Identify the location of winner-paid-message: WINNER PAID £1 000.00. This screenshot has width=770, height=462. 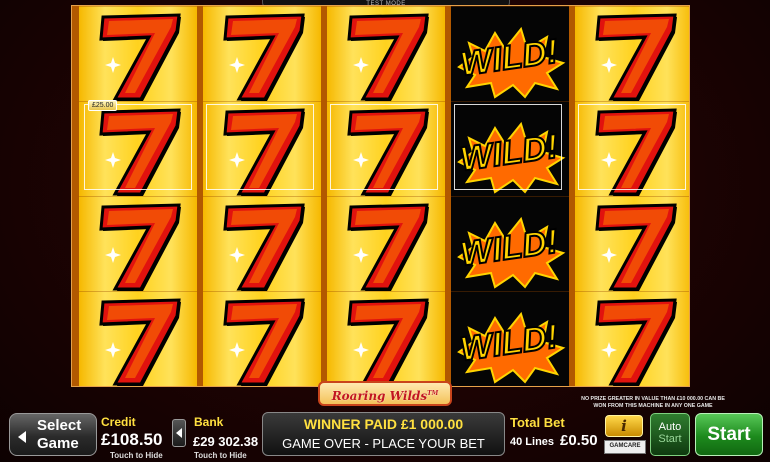
(383, 424).